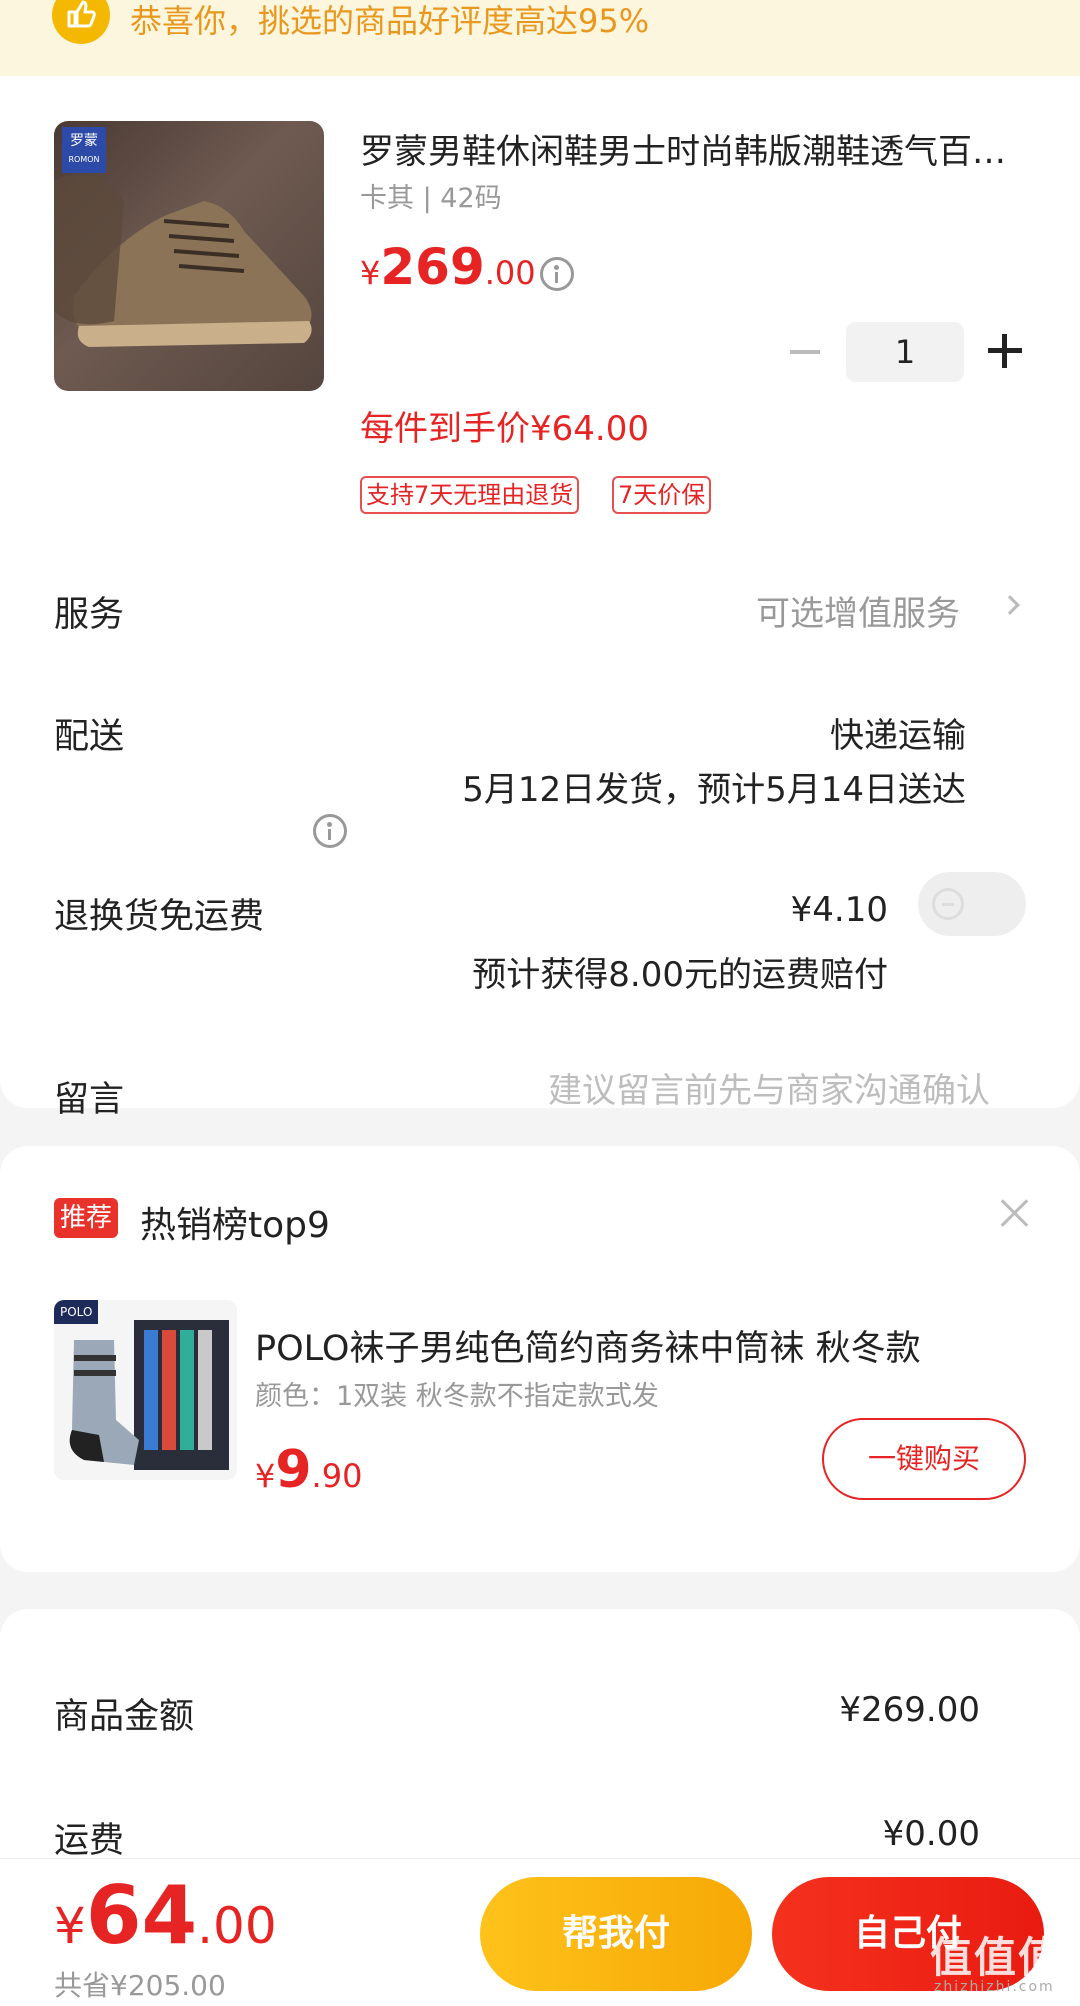 The image size is (1080, 2006). Describe the element at coordinates (924, 1459) in the screenshot. I see `one-click-buy-button: 一键购买` at that location.